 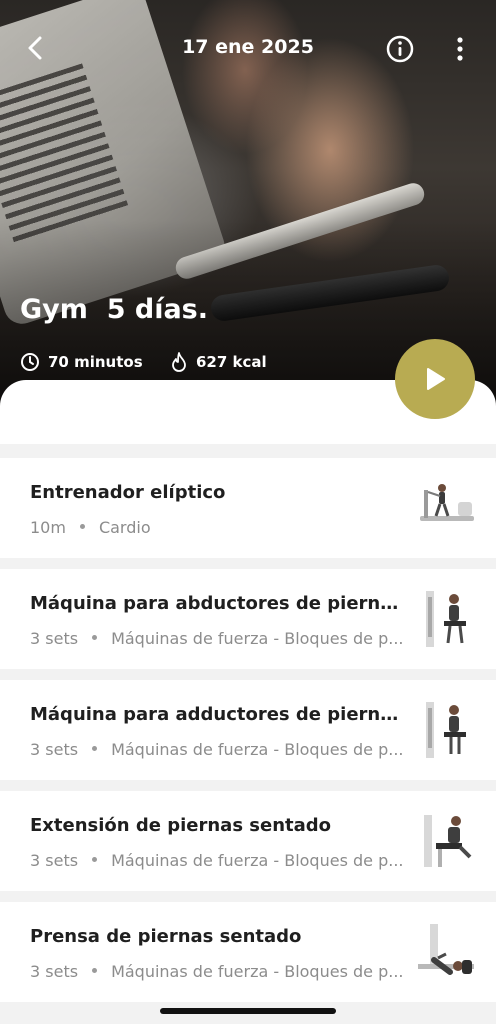 I want to click on start-workout-button, so click(x=435, y=379).